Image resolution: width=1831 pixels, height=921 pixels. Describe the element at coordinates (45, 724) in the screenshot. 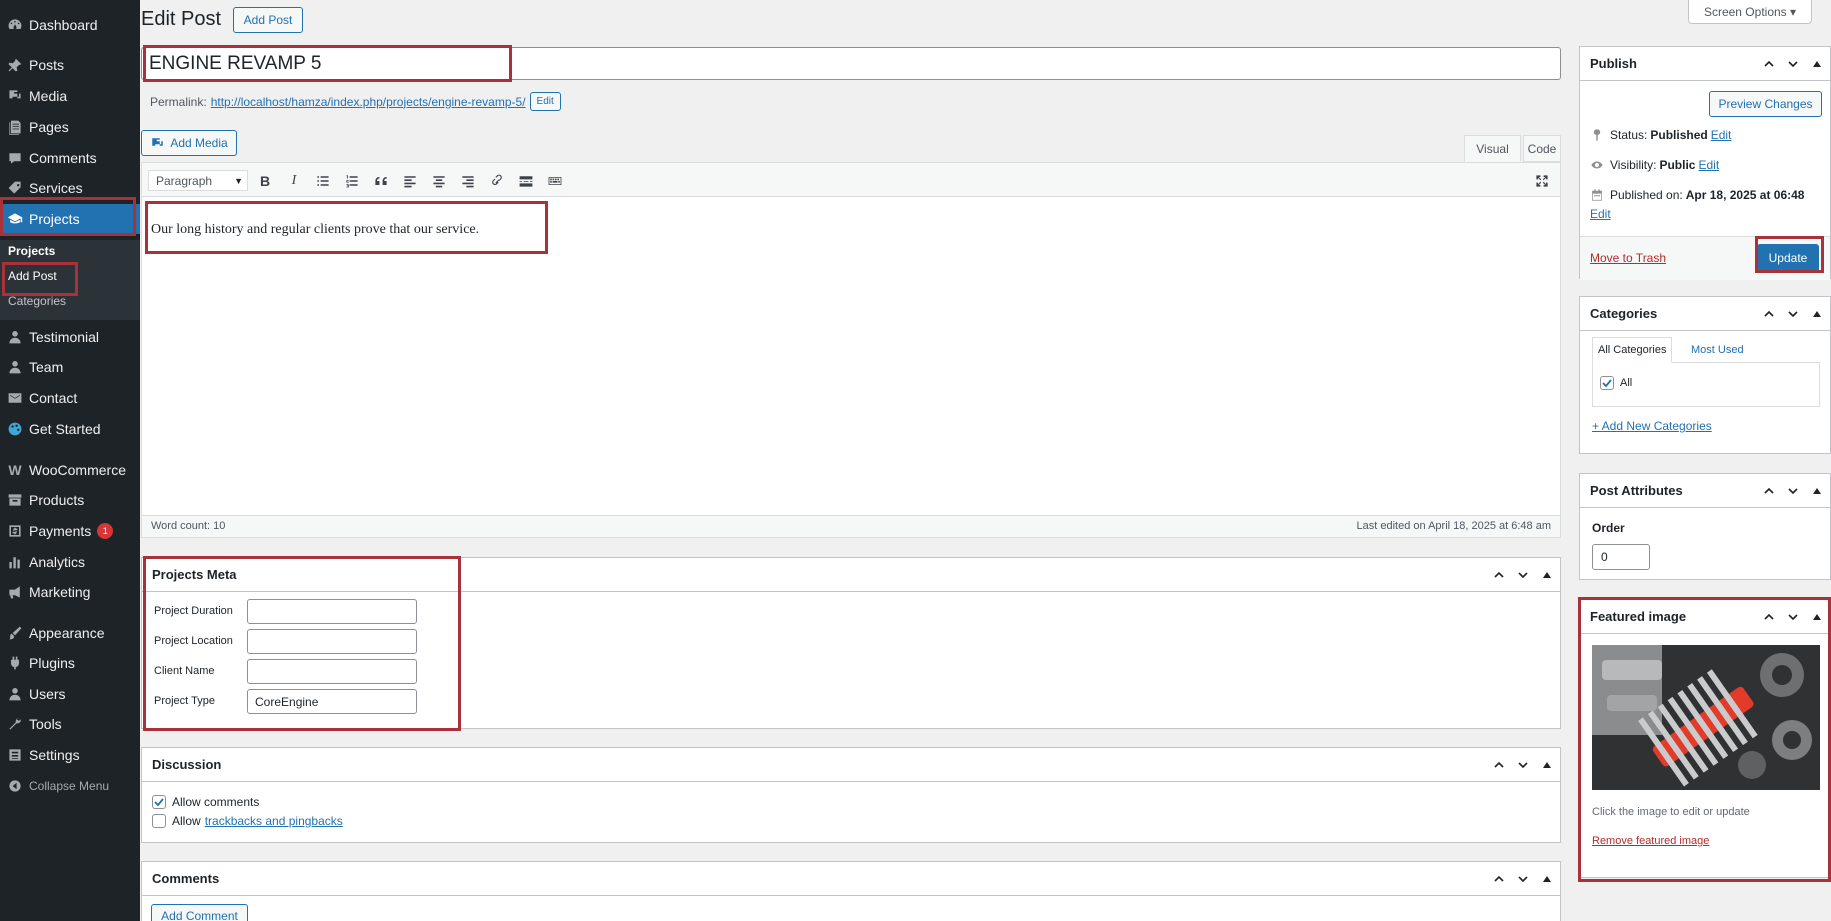

I see `sidebar-item-label: Tools` at that location.